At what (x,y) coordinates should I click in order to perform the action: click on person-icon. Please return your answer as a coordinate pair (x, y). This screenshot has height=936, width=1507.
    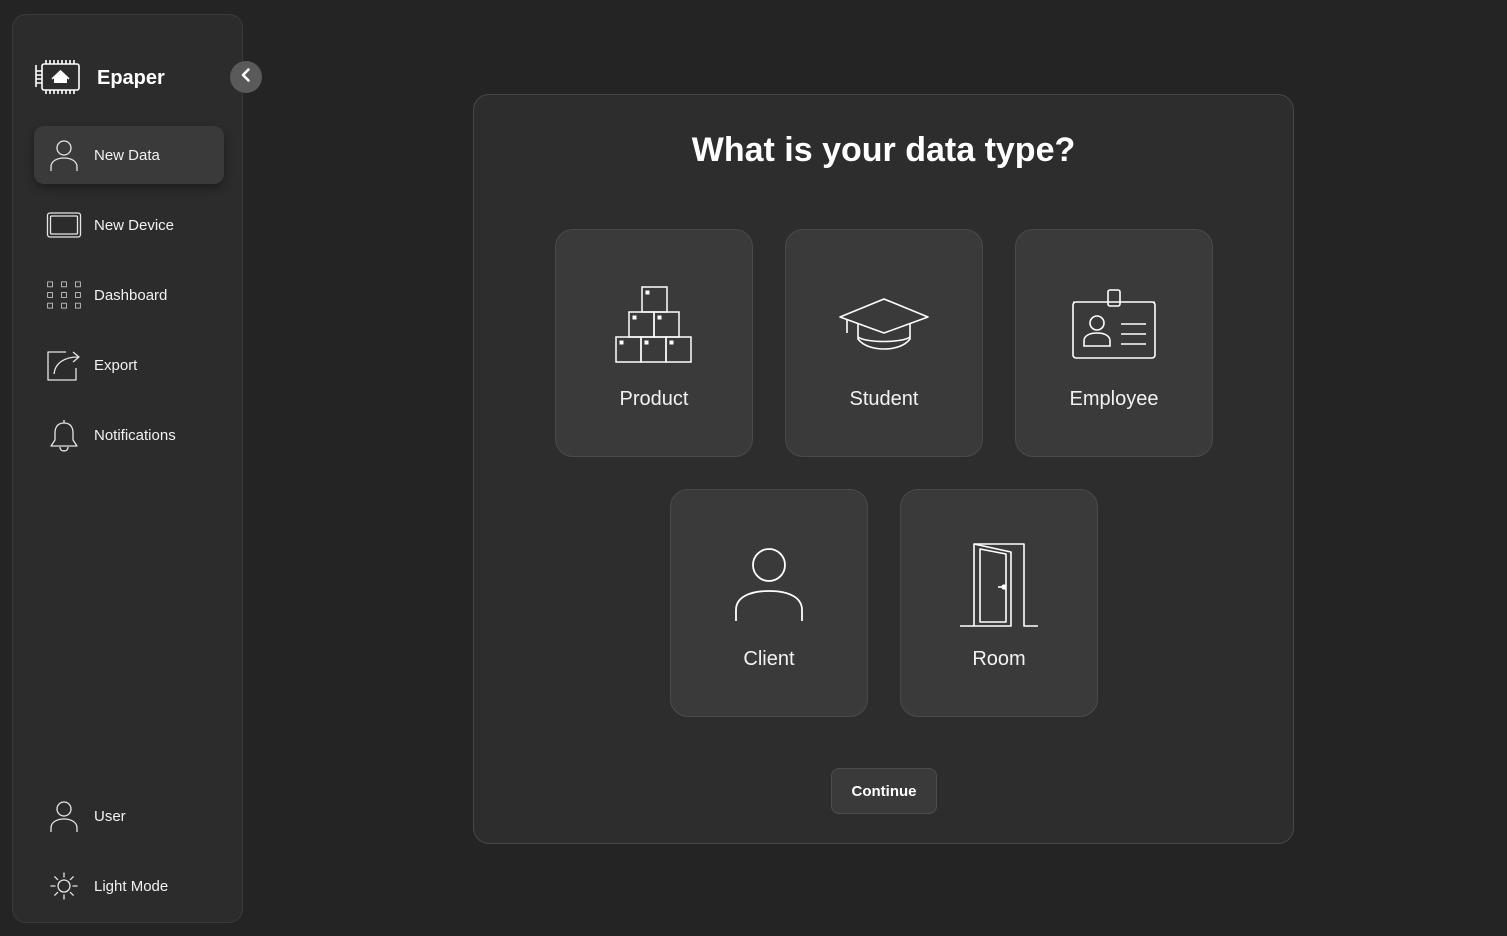
    Looking at the image, I should click on (769, 585).